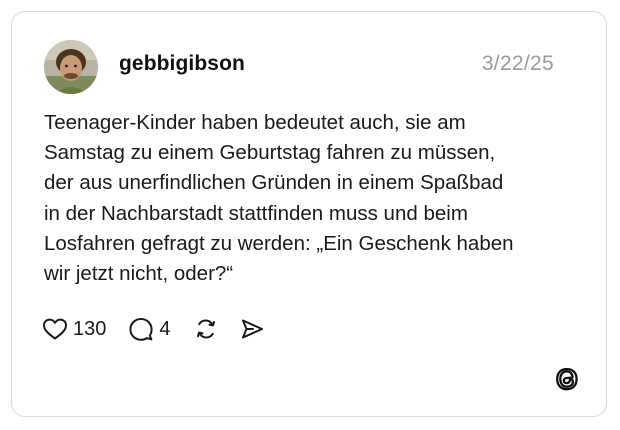 This screenshot has height=430, width=620. I want to click on like-button: 130, so click(74, 329).